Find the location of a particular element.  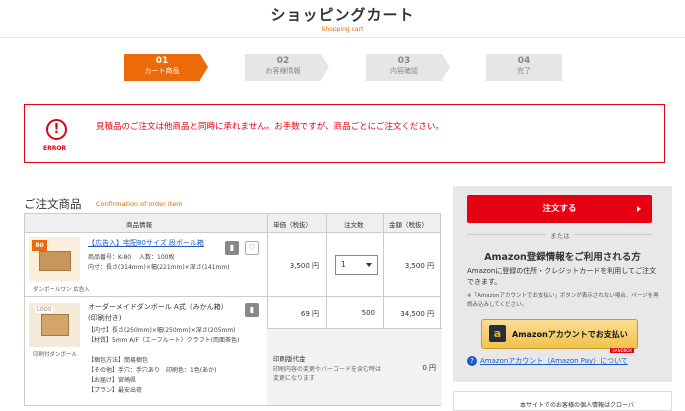

sandbox-badge: SANDBOX is located at coordinates (622, 350).